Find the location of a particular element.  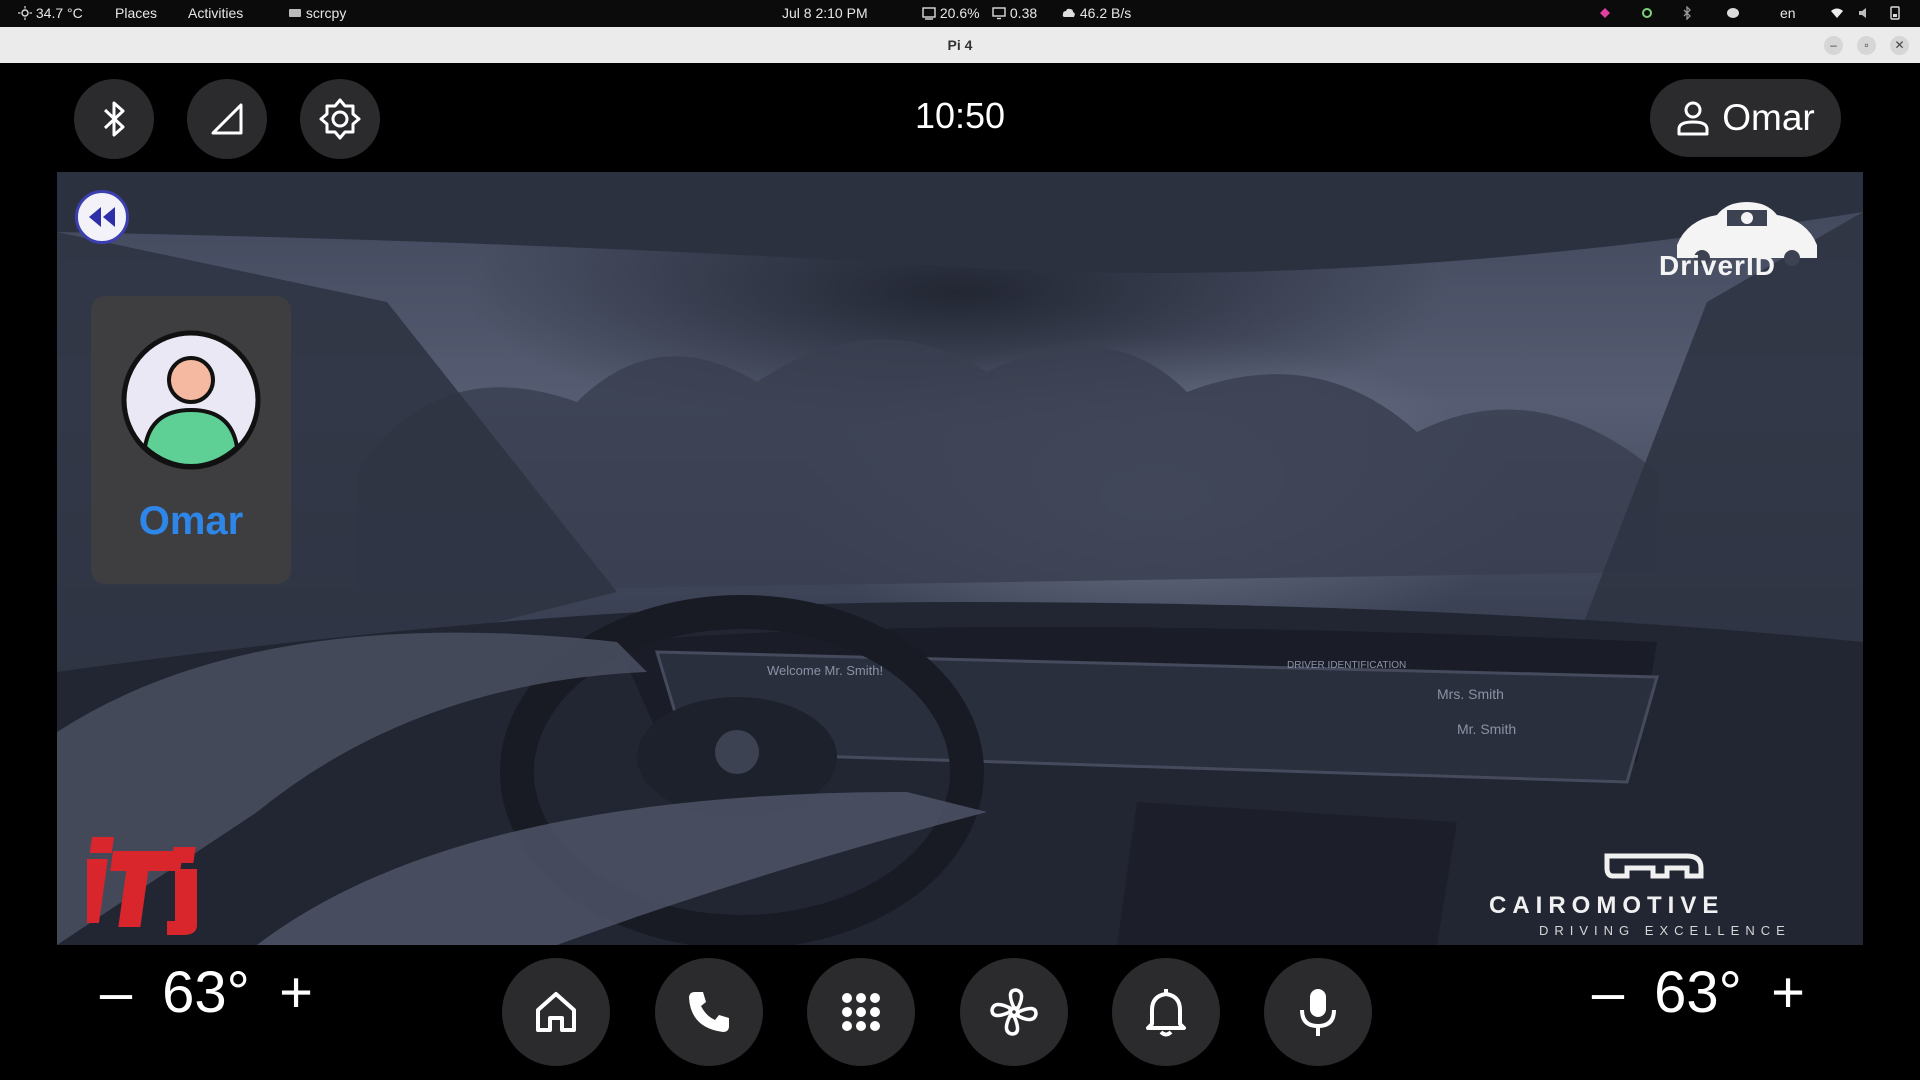

avatar is located at coordinates (191, 400).